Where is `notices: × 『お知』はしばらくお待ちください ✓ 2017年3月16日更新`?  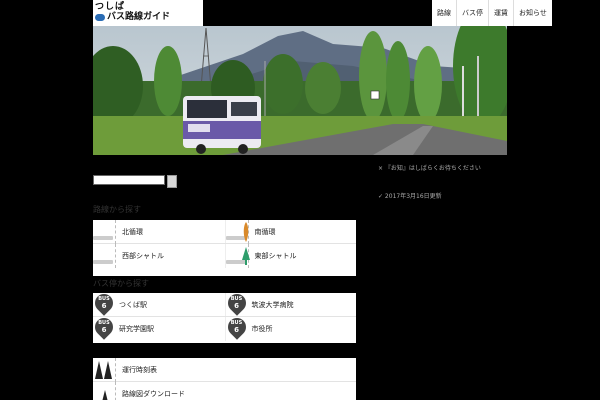 notices: × 『お知』はしばらくお待ちください ✓ 2017年3月16日更新 is located at coordinates (478, 191).